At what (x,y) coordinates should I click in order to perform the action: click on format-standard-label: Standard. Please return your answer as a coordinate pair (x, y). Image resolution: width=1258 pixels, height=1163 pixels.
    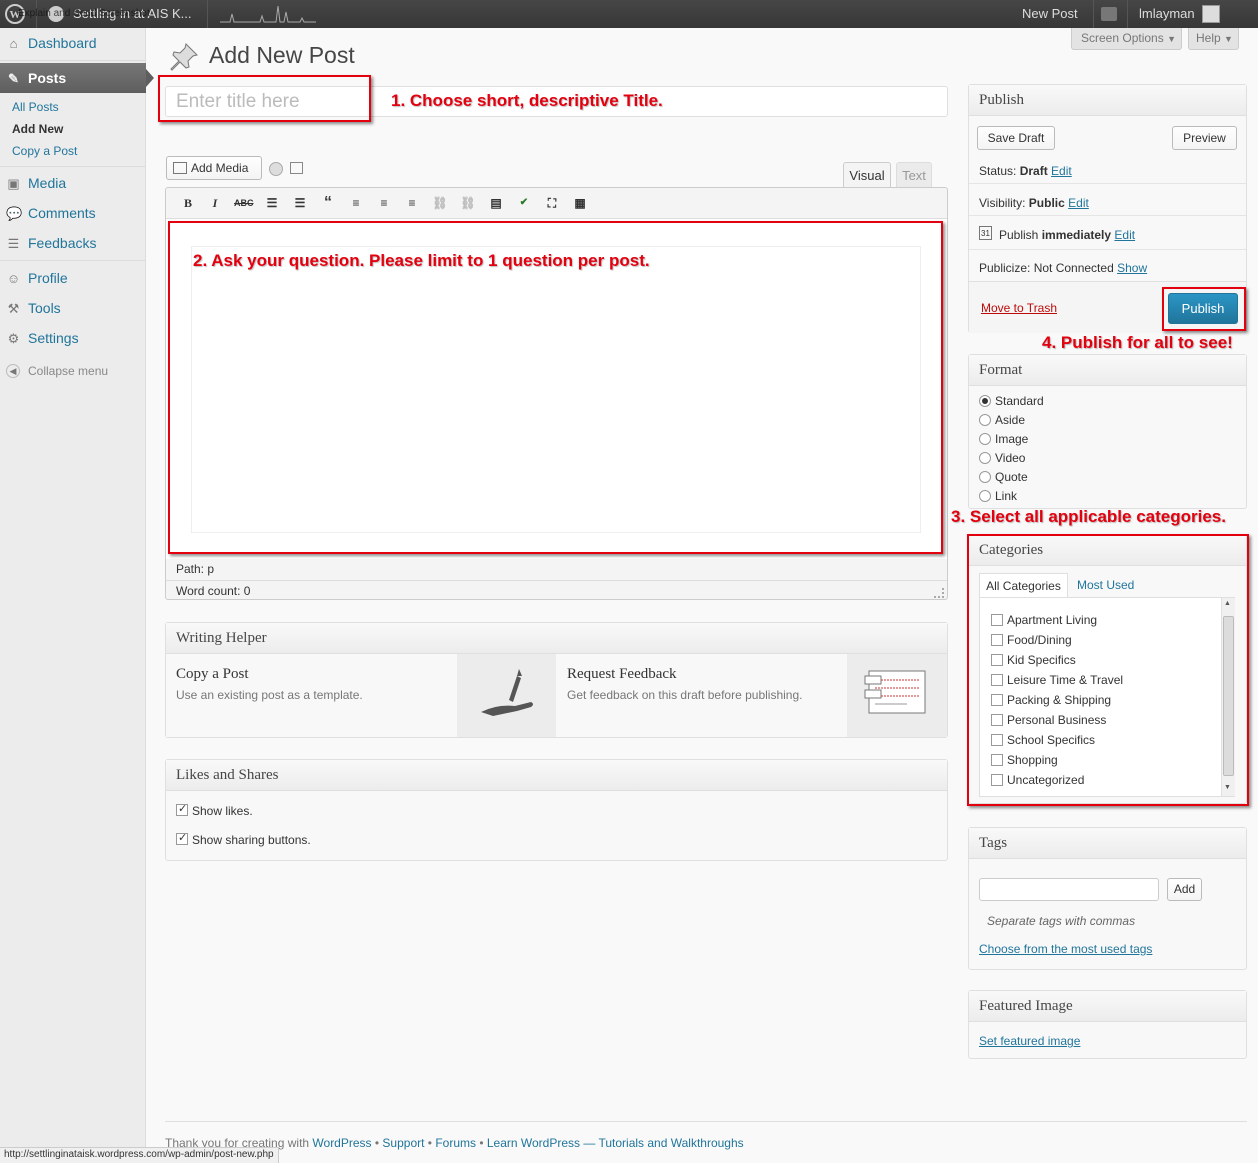
    Looking at the image, I should click on (1019, 401).